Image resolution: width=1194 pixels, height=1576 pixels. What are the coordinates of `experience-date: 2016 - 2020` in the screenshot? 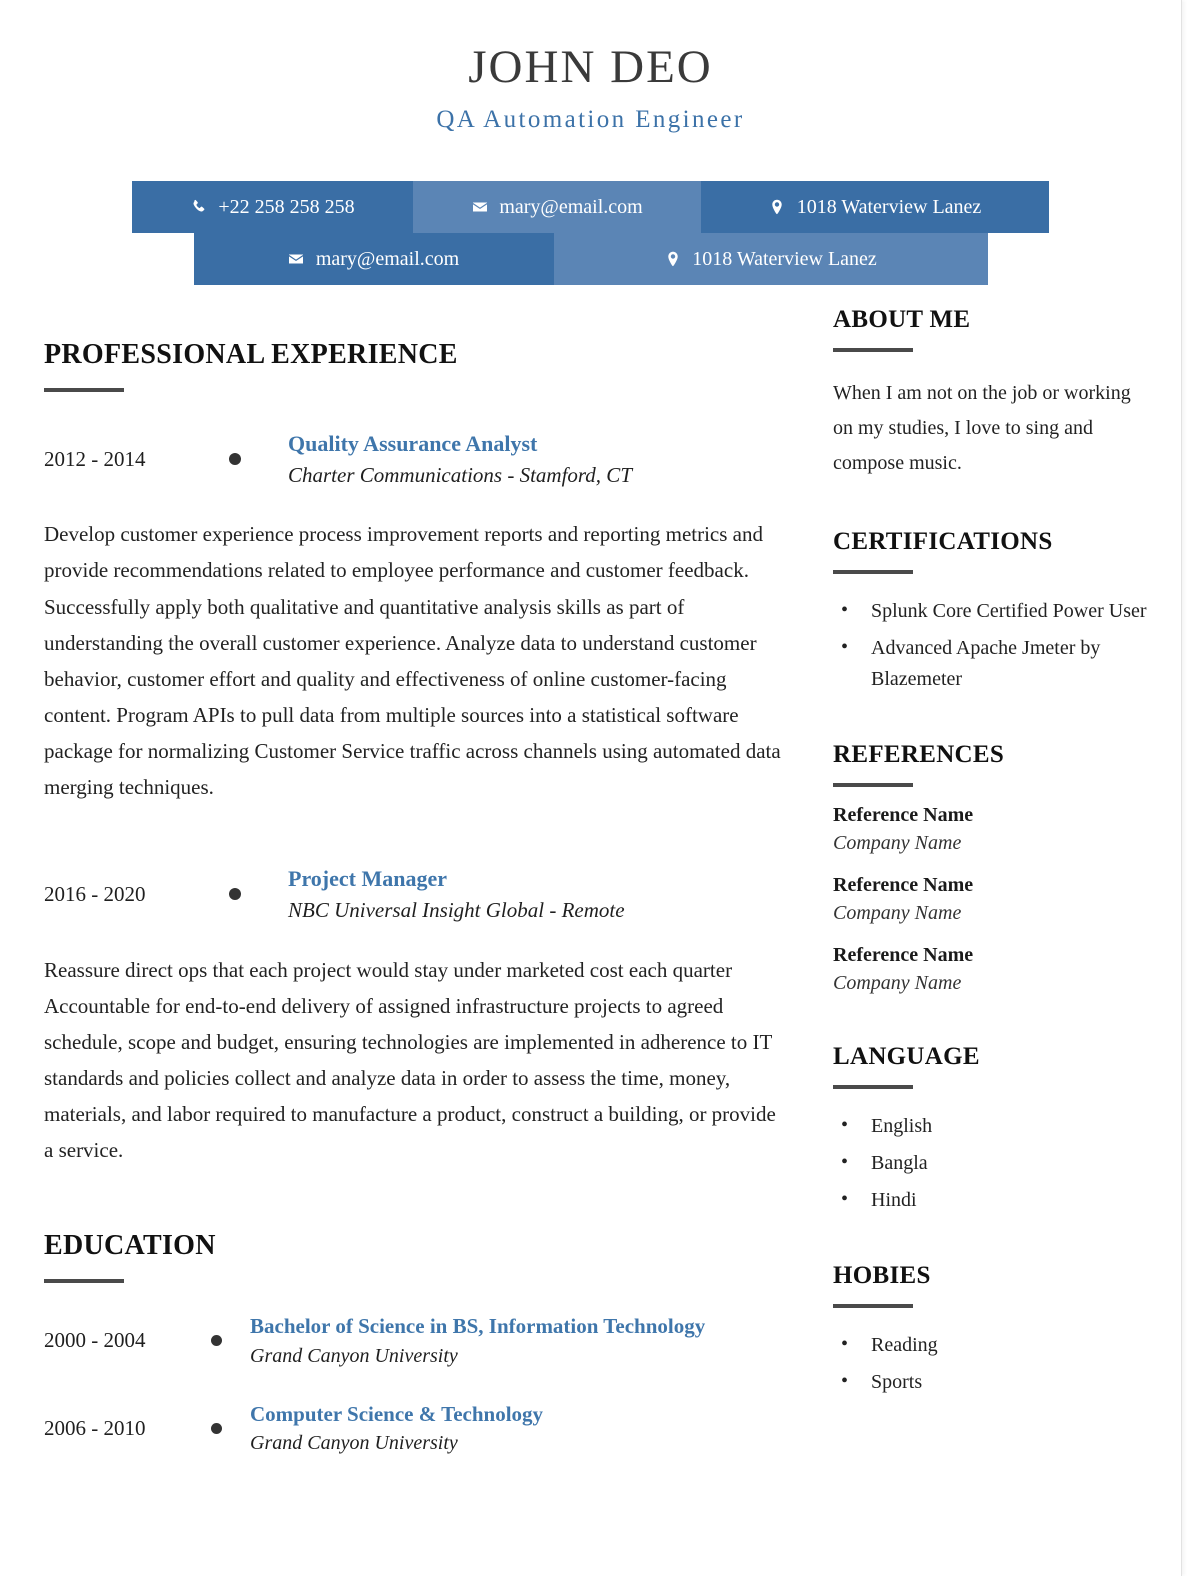 It's located at (95, 893).